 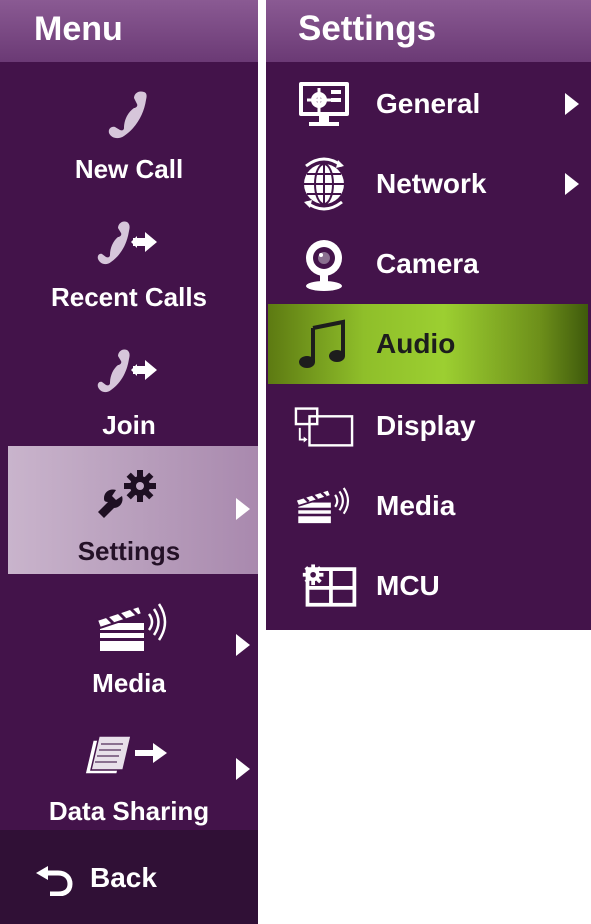 What do you see at coordinates (129, 494) in the screenshot?
I see `wrench-gear-icon` at bounding box center [129, 494].